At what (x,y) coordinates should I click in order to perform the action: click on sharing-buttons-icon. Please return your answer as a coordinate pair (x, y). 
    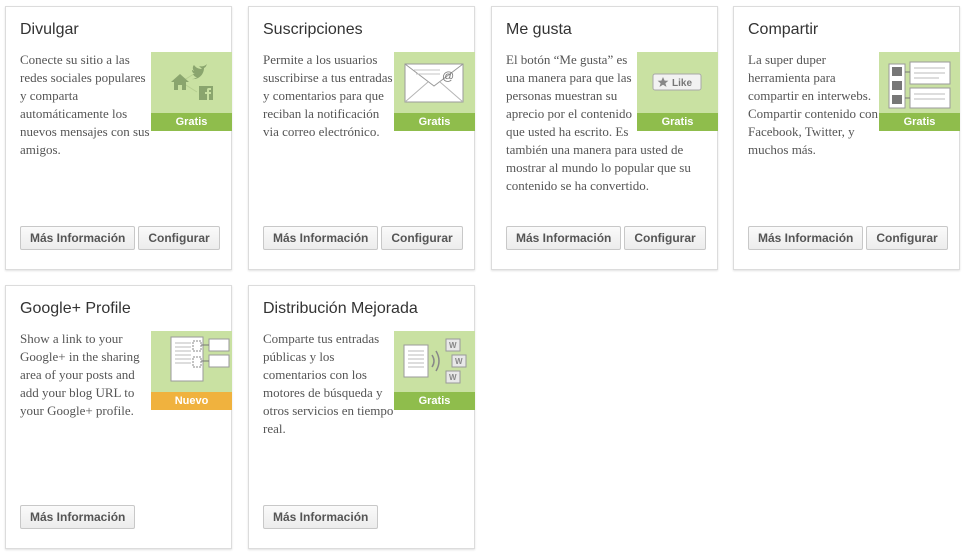
    Looking at the image, I should click on (919, 85).